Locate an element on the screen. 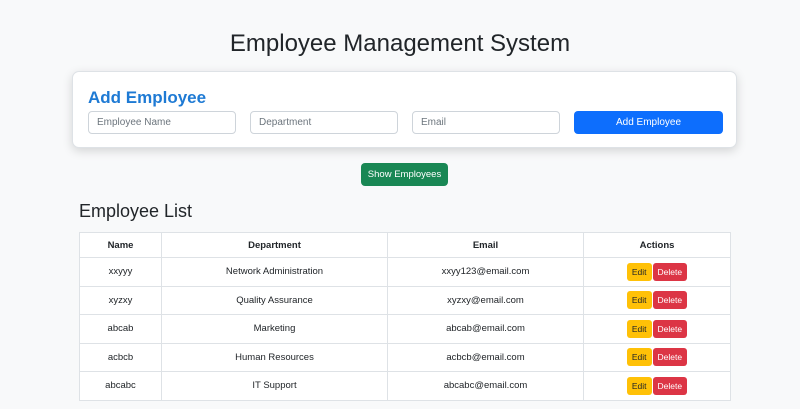 This screenshot has height=409, width=800. cell-name: xxyyy is located at coordinates (120, 272).